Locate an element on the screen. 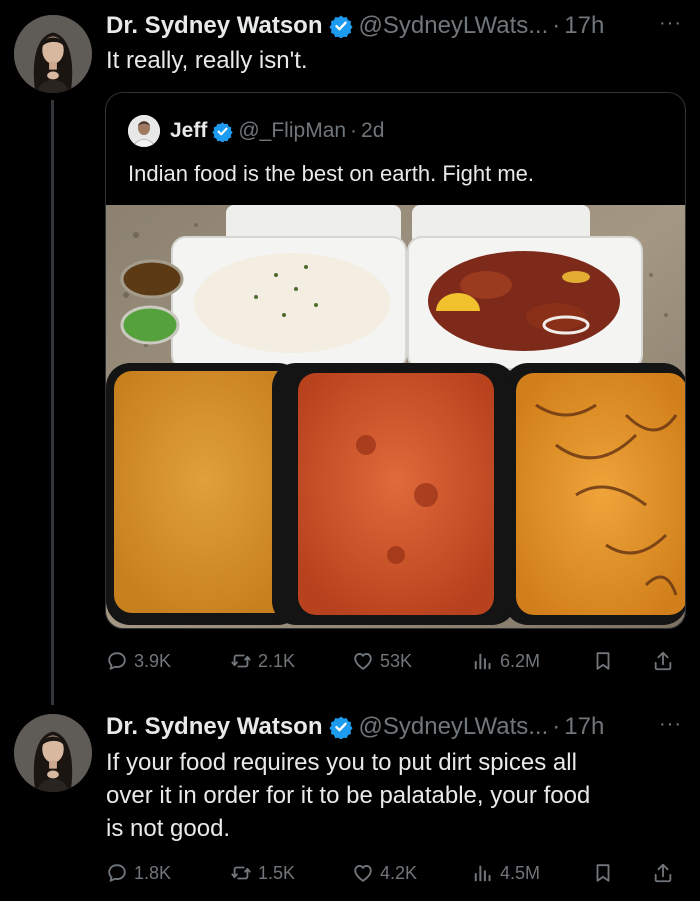 The width and height of the screenshot is (700, 901). view-count: 4.5M is located at coordinates (520, 872).